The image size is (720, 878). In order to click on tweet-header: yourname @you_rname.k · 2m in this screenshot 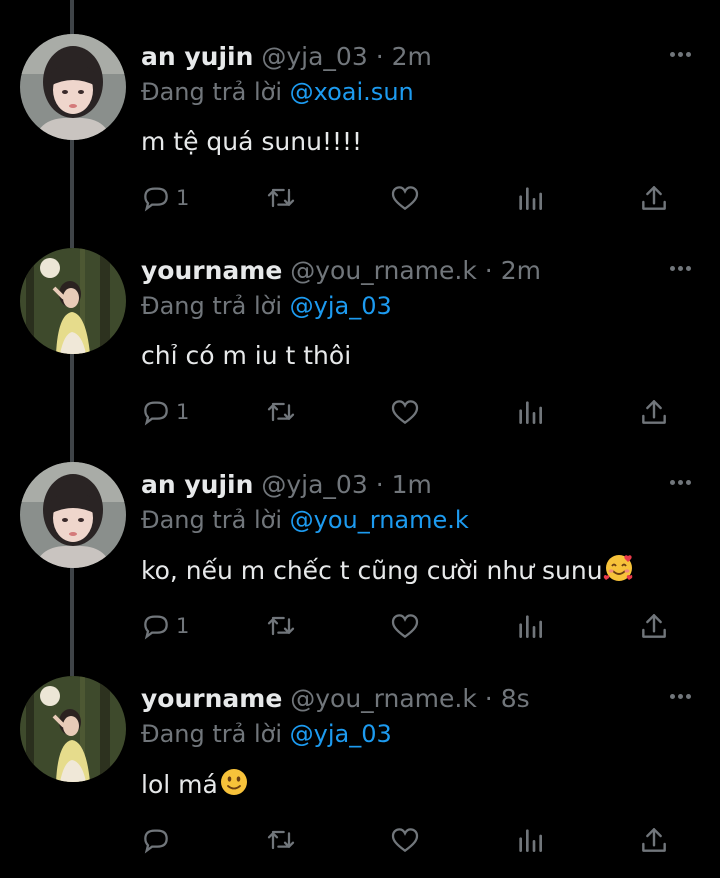, I will do `click(341, 271)`.